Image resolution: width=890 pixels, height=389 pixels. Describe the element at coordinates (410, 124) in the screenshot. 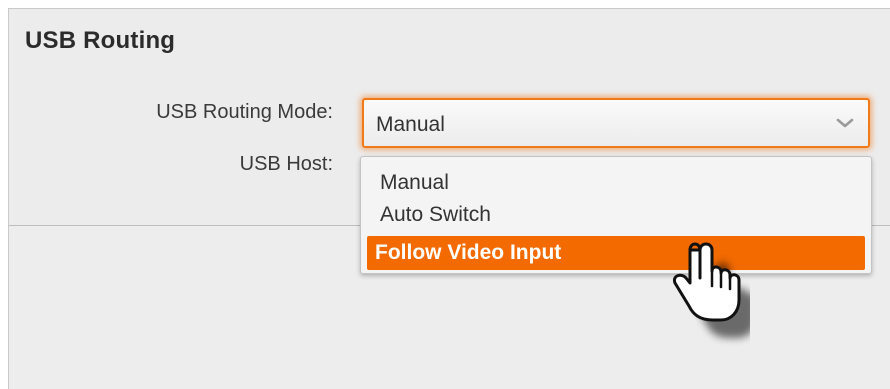

I see `selected-value: Manual` at that location.